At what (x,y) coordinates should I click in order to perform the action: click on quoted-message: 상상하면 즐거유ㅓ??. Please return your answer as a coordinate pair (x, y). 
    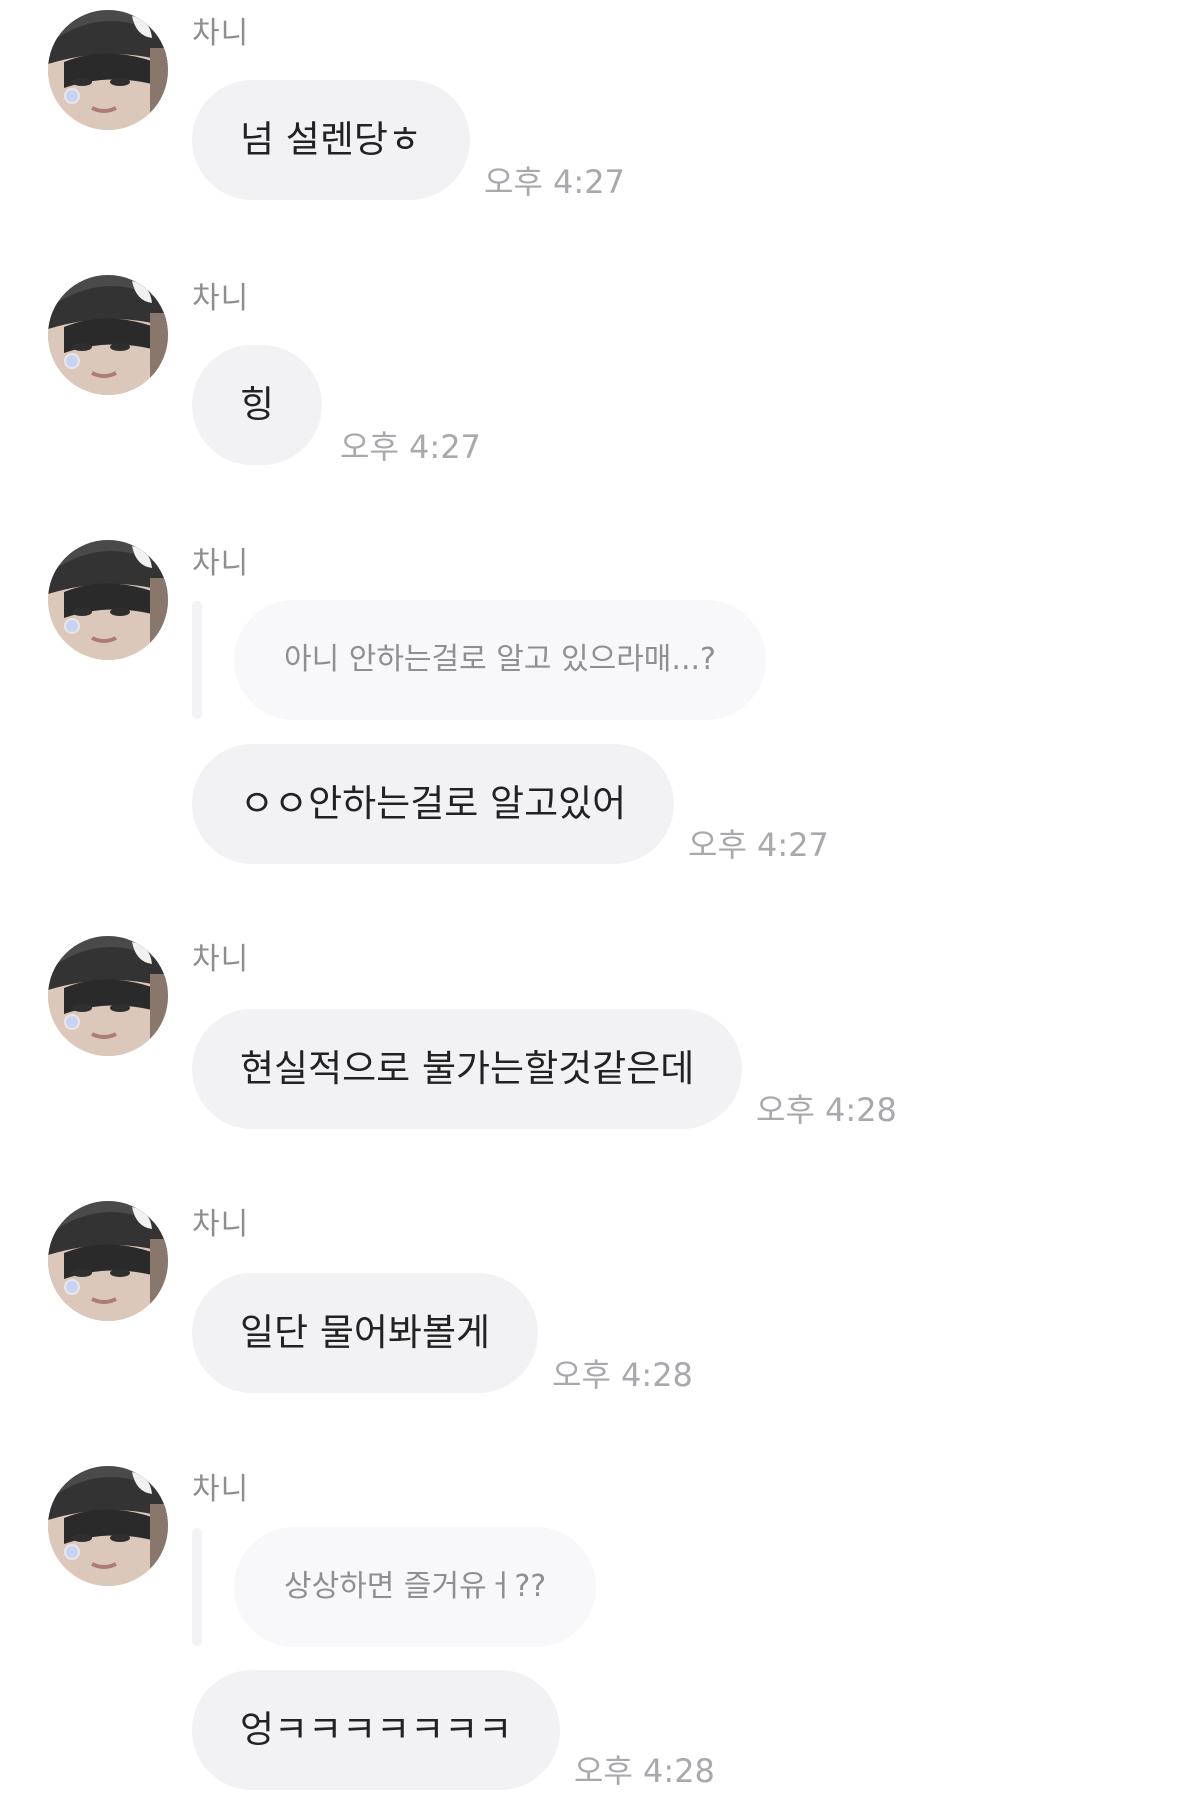
    Looking at the image, I should click on (415, 1587).